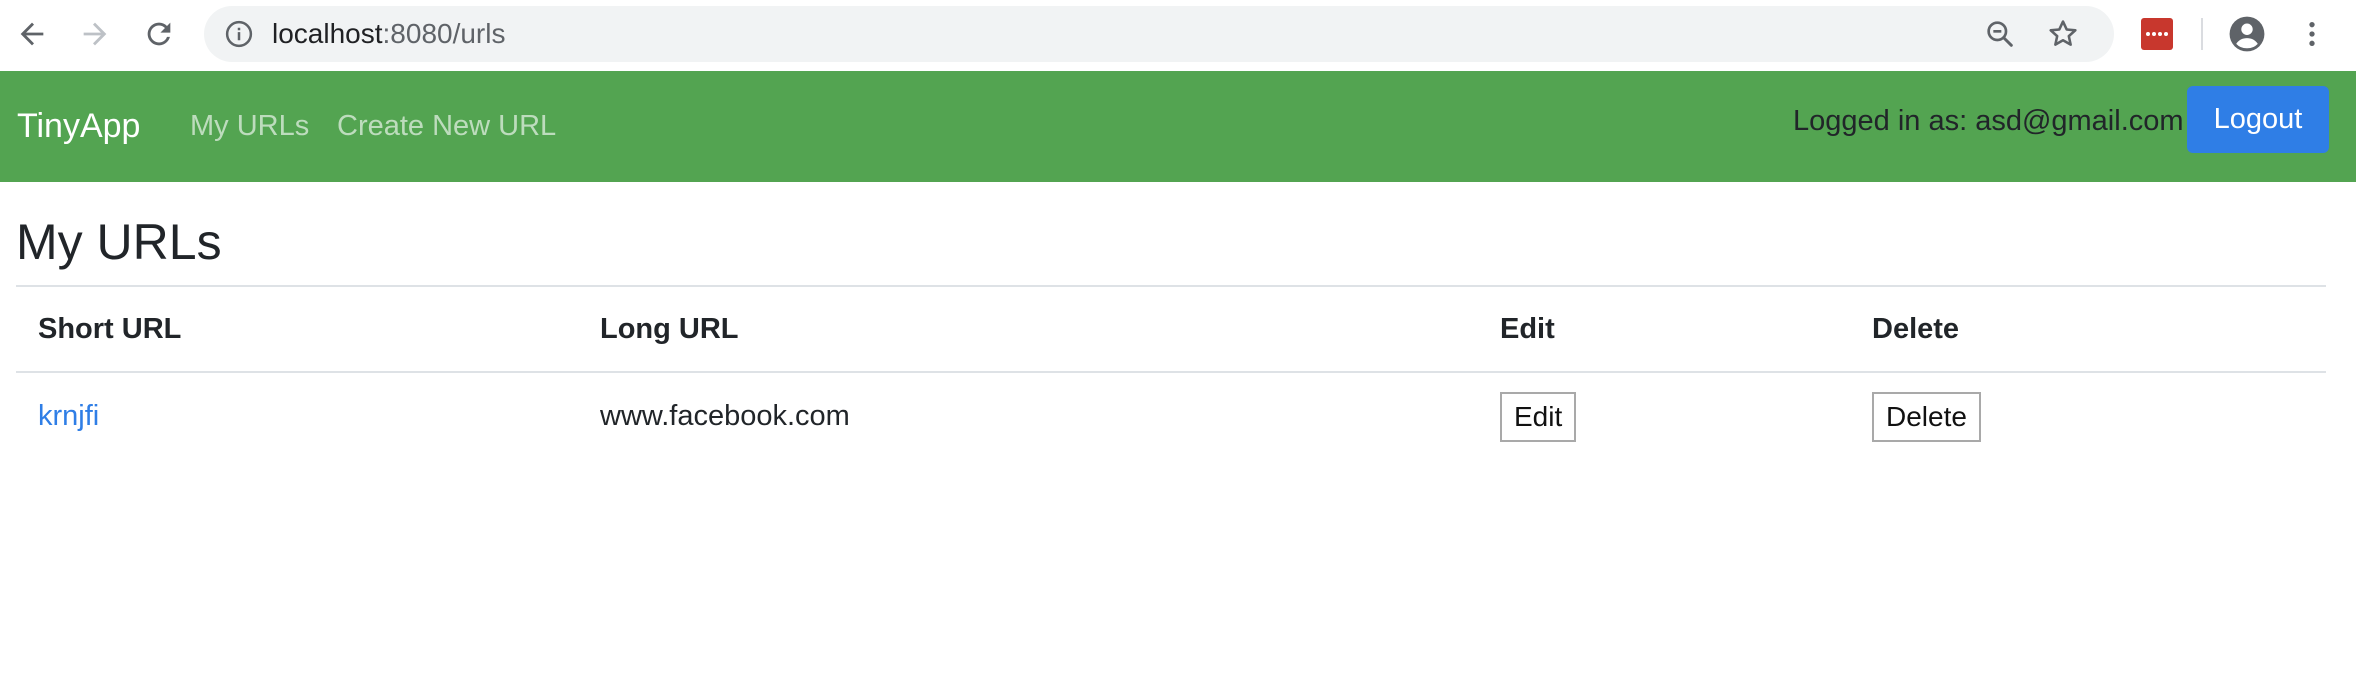  Describe the element at coordinates (32, 34) in the screenshot. I see `back-arrow-icon` at that location.